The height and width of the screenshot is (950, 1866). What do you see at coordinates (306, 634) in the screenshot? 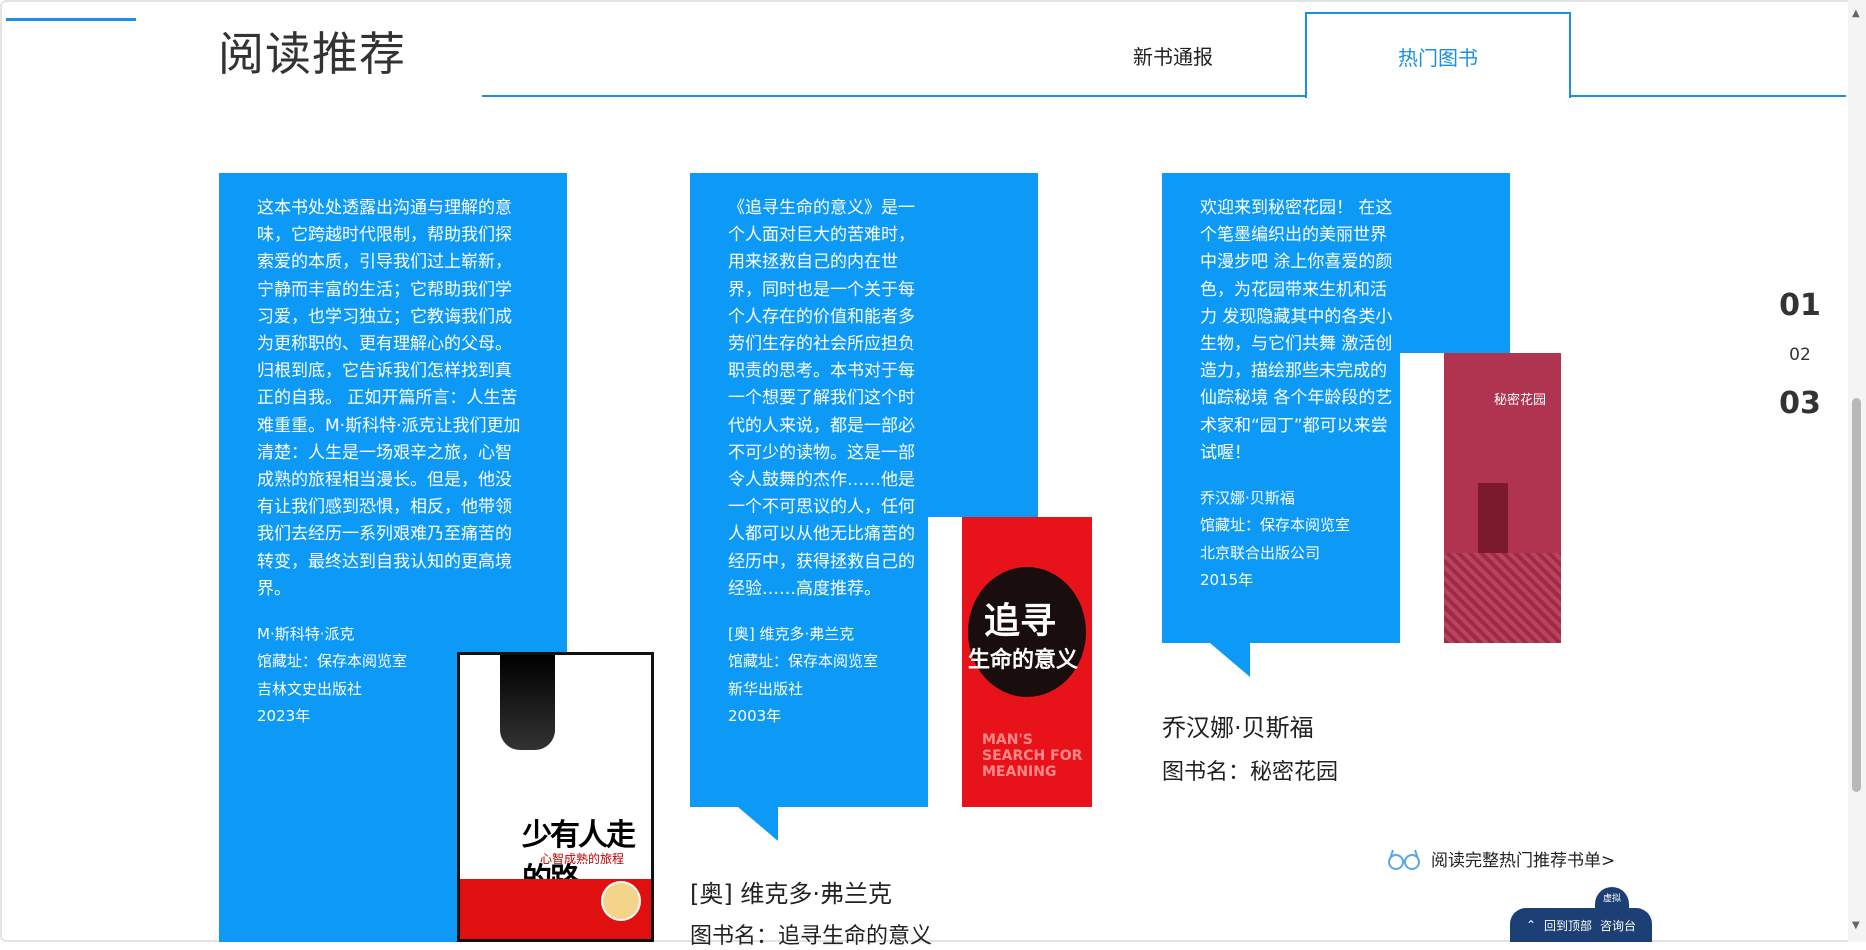
I see `book-author: M·斯科特·派克` at bounding box center [306, 634].